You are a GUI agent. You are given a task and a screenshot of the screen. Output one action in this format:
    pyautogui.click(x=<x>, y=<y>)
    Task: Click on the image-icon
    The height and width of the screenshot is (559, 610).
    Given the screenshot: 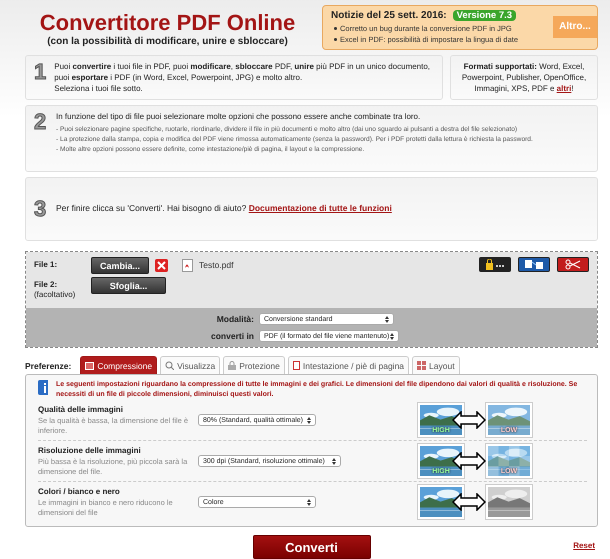 What is the action you would take?
    pyautogui.click(x=89, y=366)
    